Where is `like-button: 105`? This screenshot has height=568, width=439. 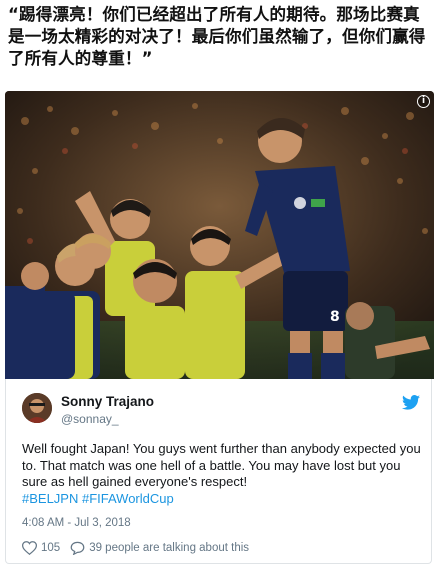
like-button: 105 is located at coordinates (41, 548).